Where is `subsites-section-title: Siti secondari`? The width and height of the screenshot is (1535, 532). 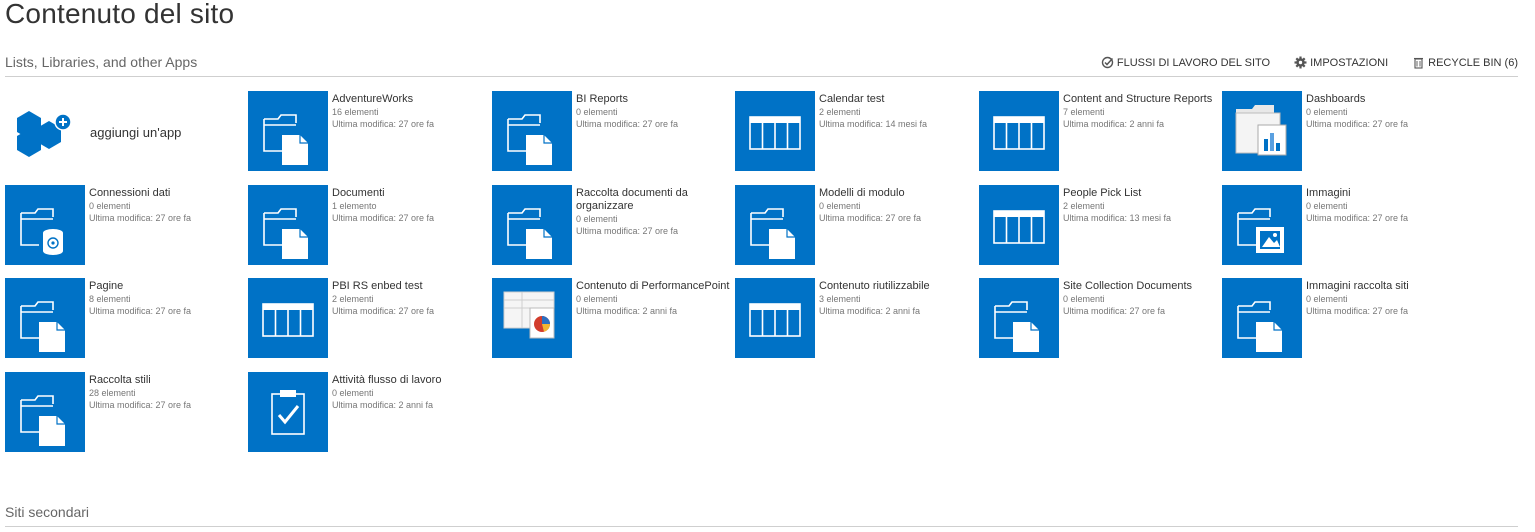 subsites-section-title: Siti secondari is located at coordinates (47, 512).